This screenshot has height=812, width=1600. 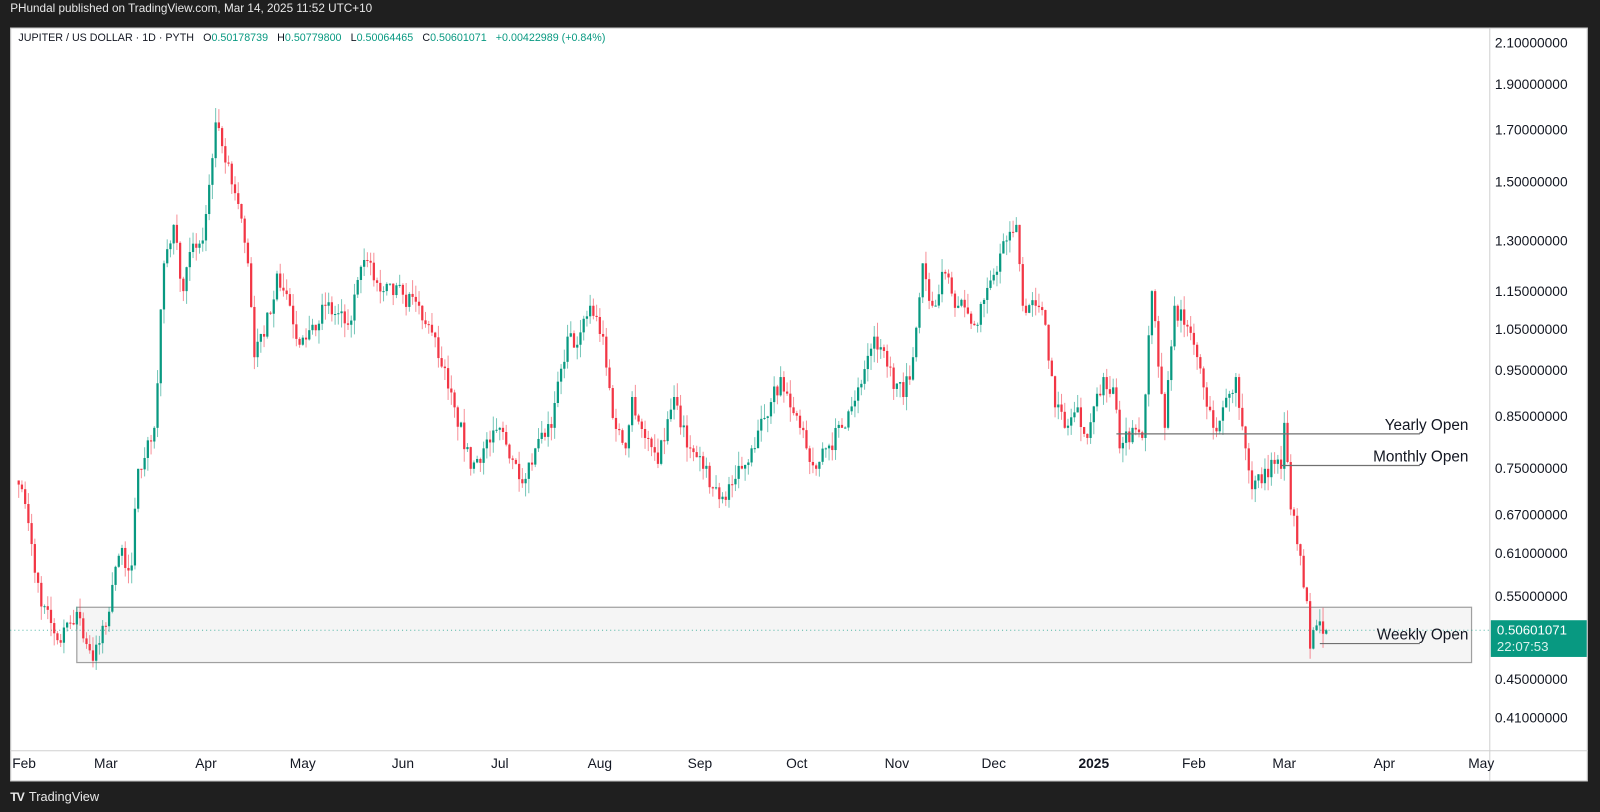 I want to click on time-tick-label: Apr, so click(x=1385, y=763).